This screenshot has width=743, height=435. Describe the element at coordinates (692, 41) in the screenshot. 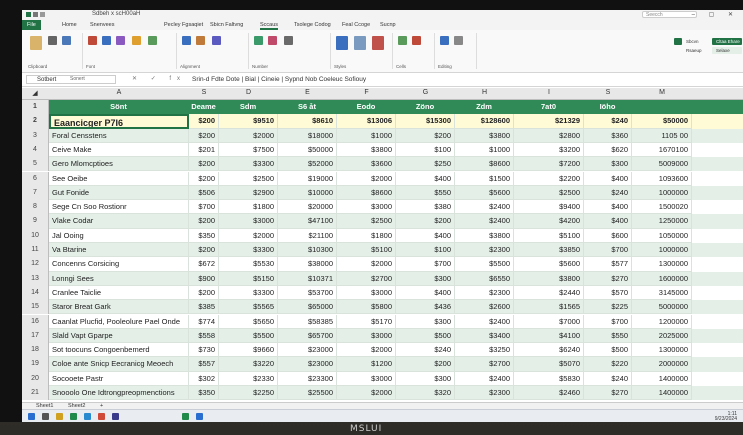

I see `ribbon-right-button: Sbcvn` at that location.